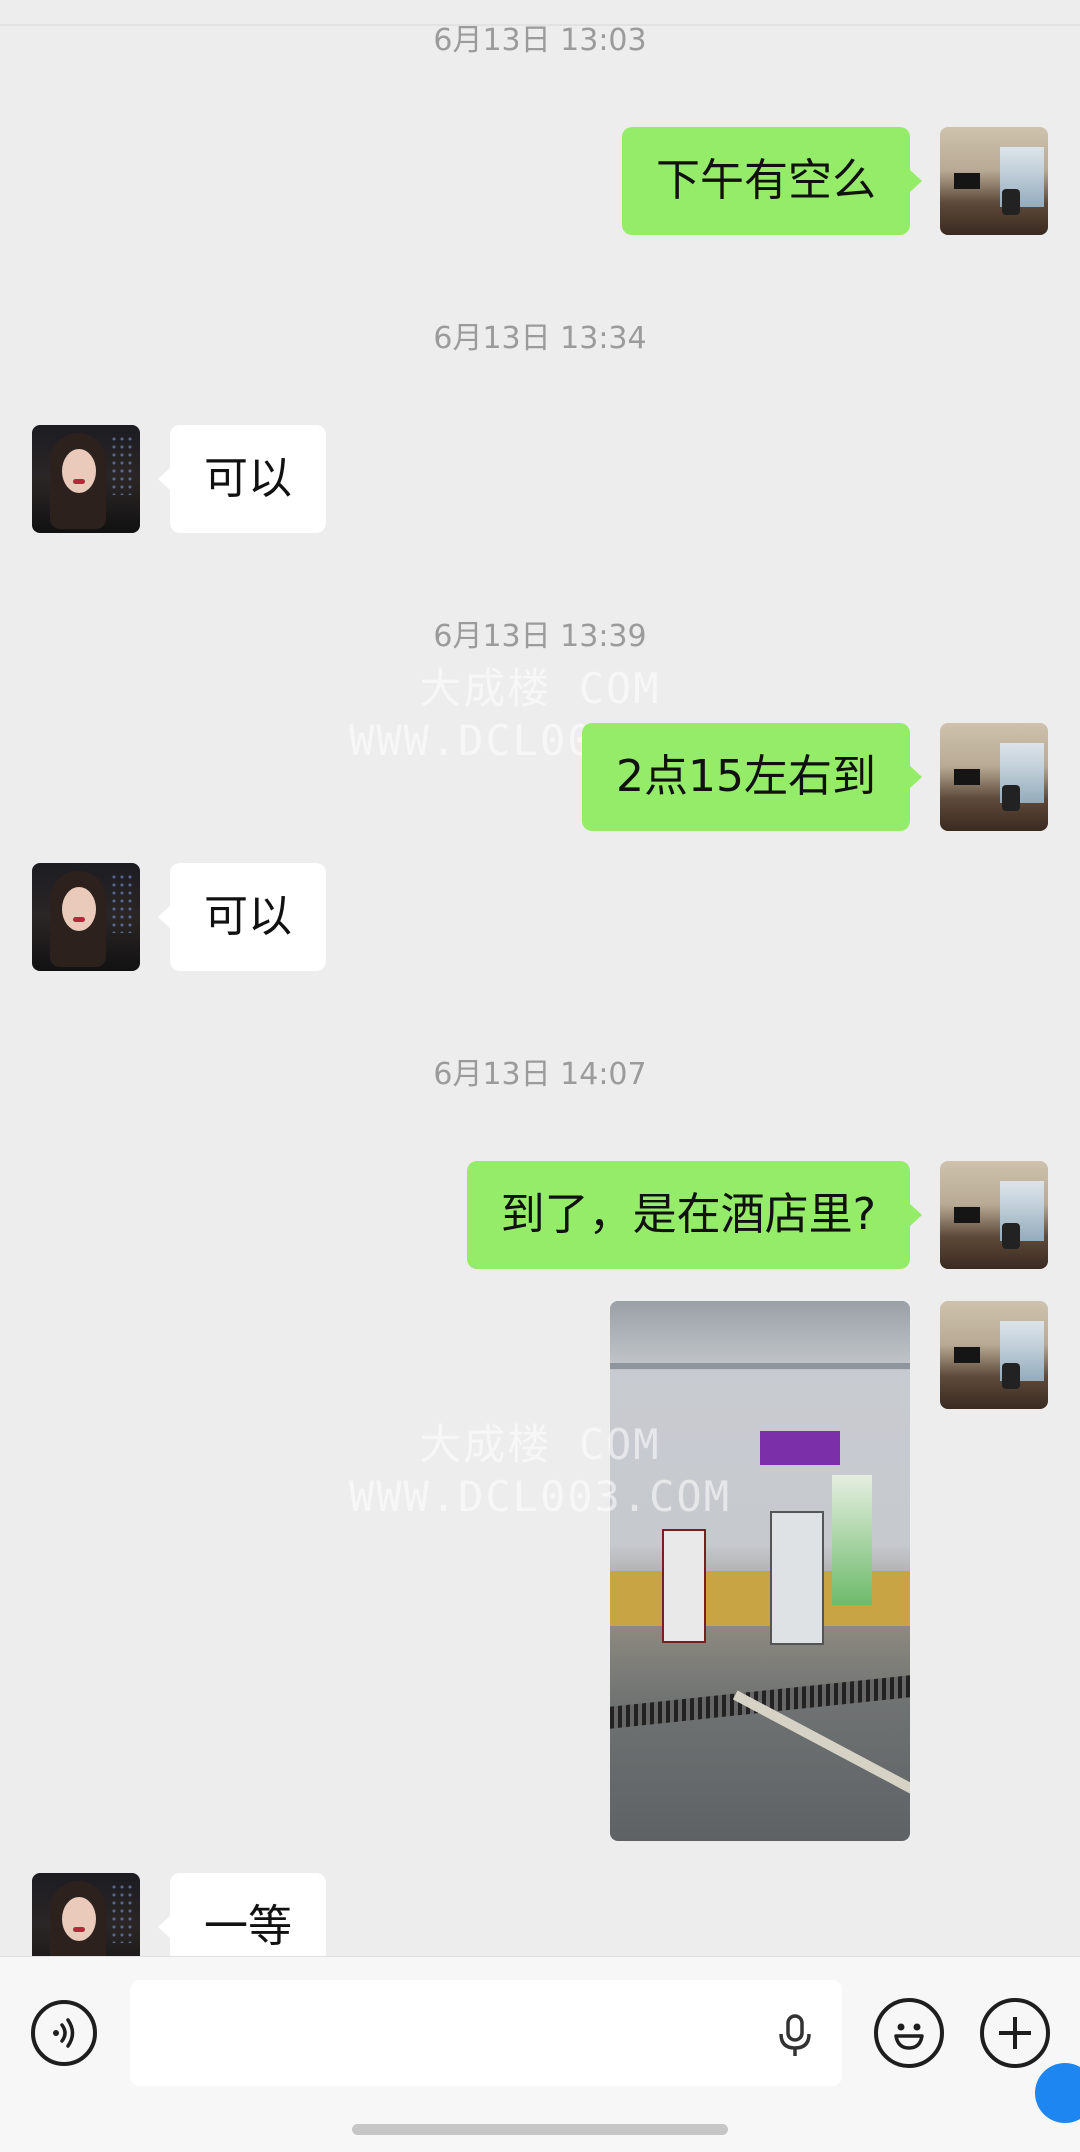 The height and width of the screenshot is (2152, 1080). What do you see at coordinates (1015, 2033) in the screenshot?
I see `plus-icon` at bounding box center [1015, 2033].